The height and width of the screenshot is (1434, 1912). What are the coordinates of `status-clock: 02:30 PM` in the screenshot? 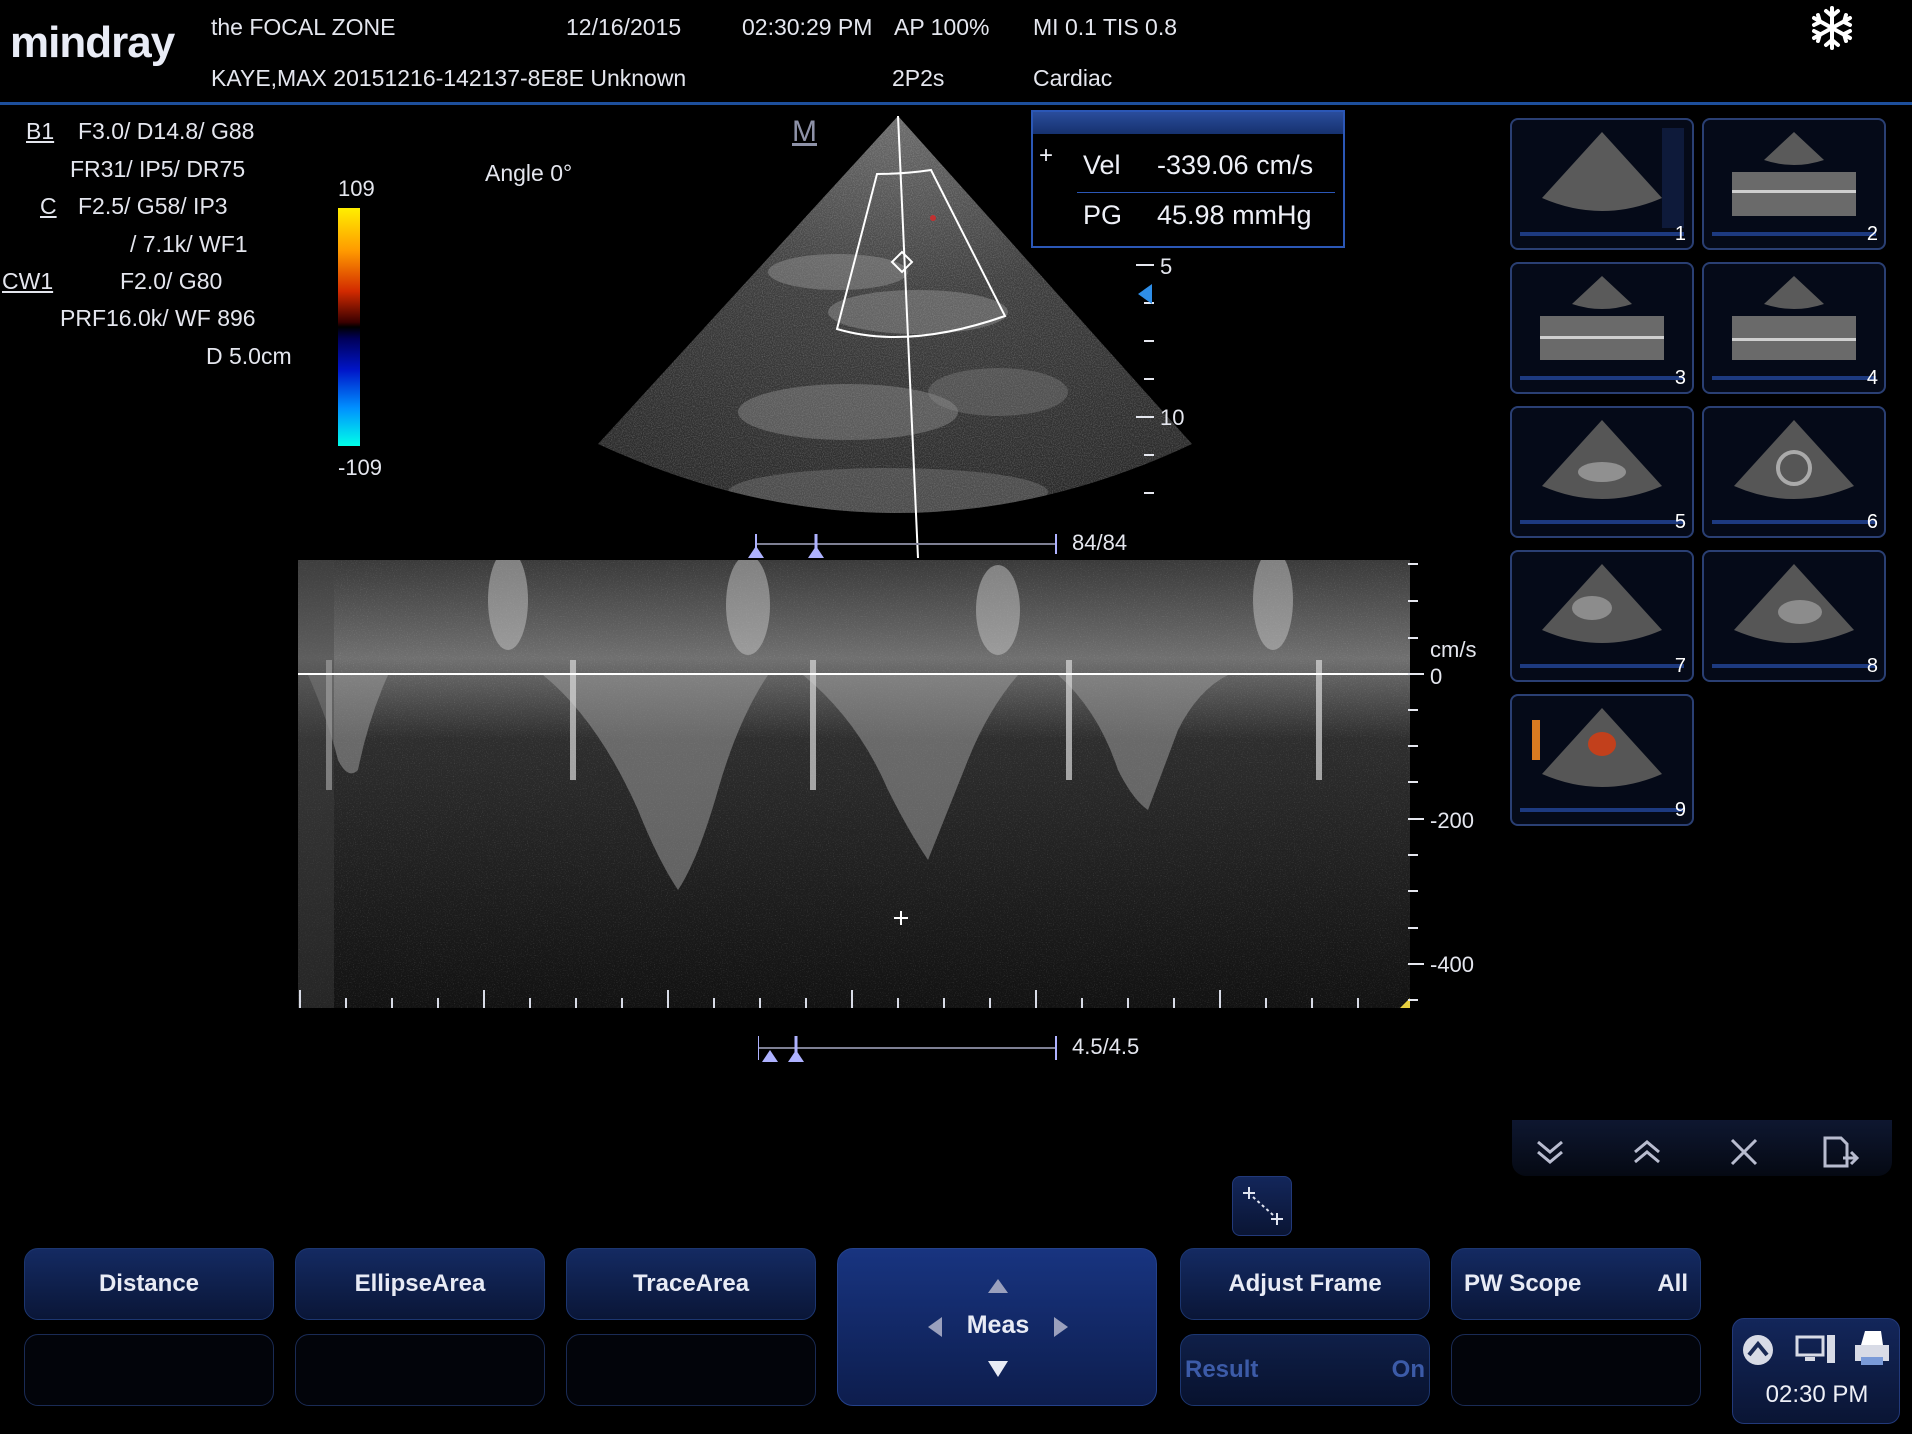 It's located at (1817, 1394).